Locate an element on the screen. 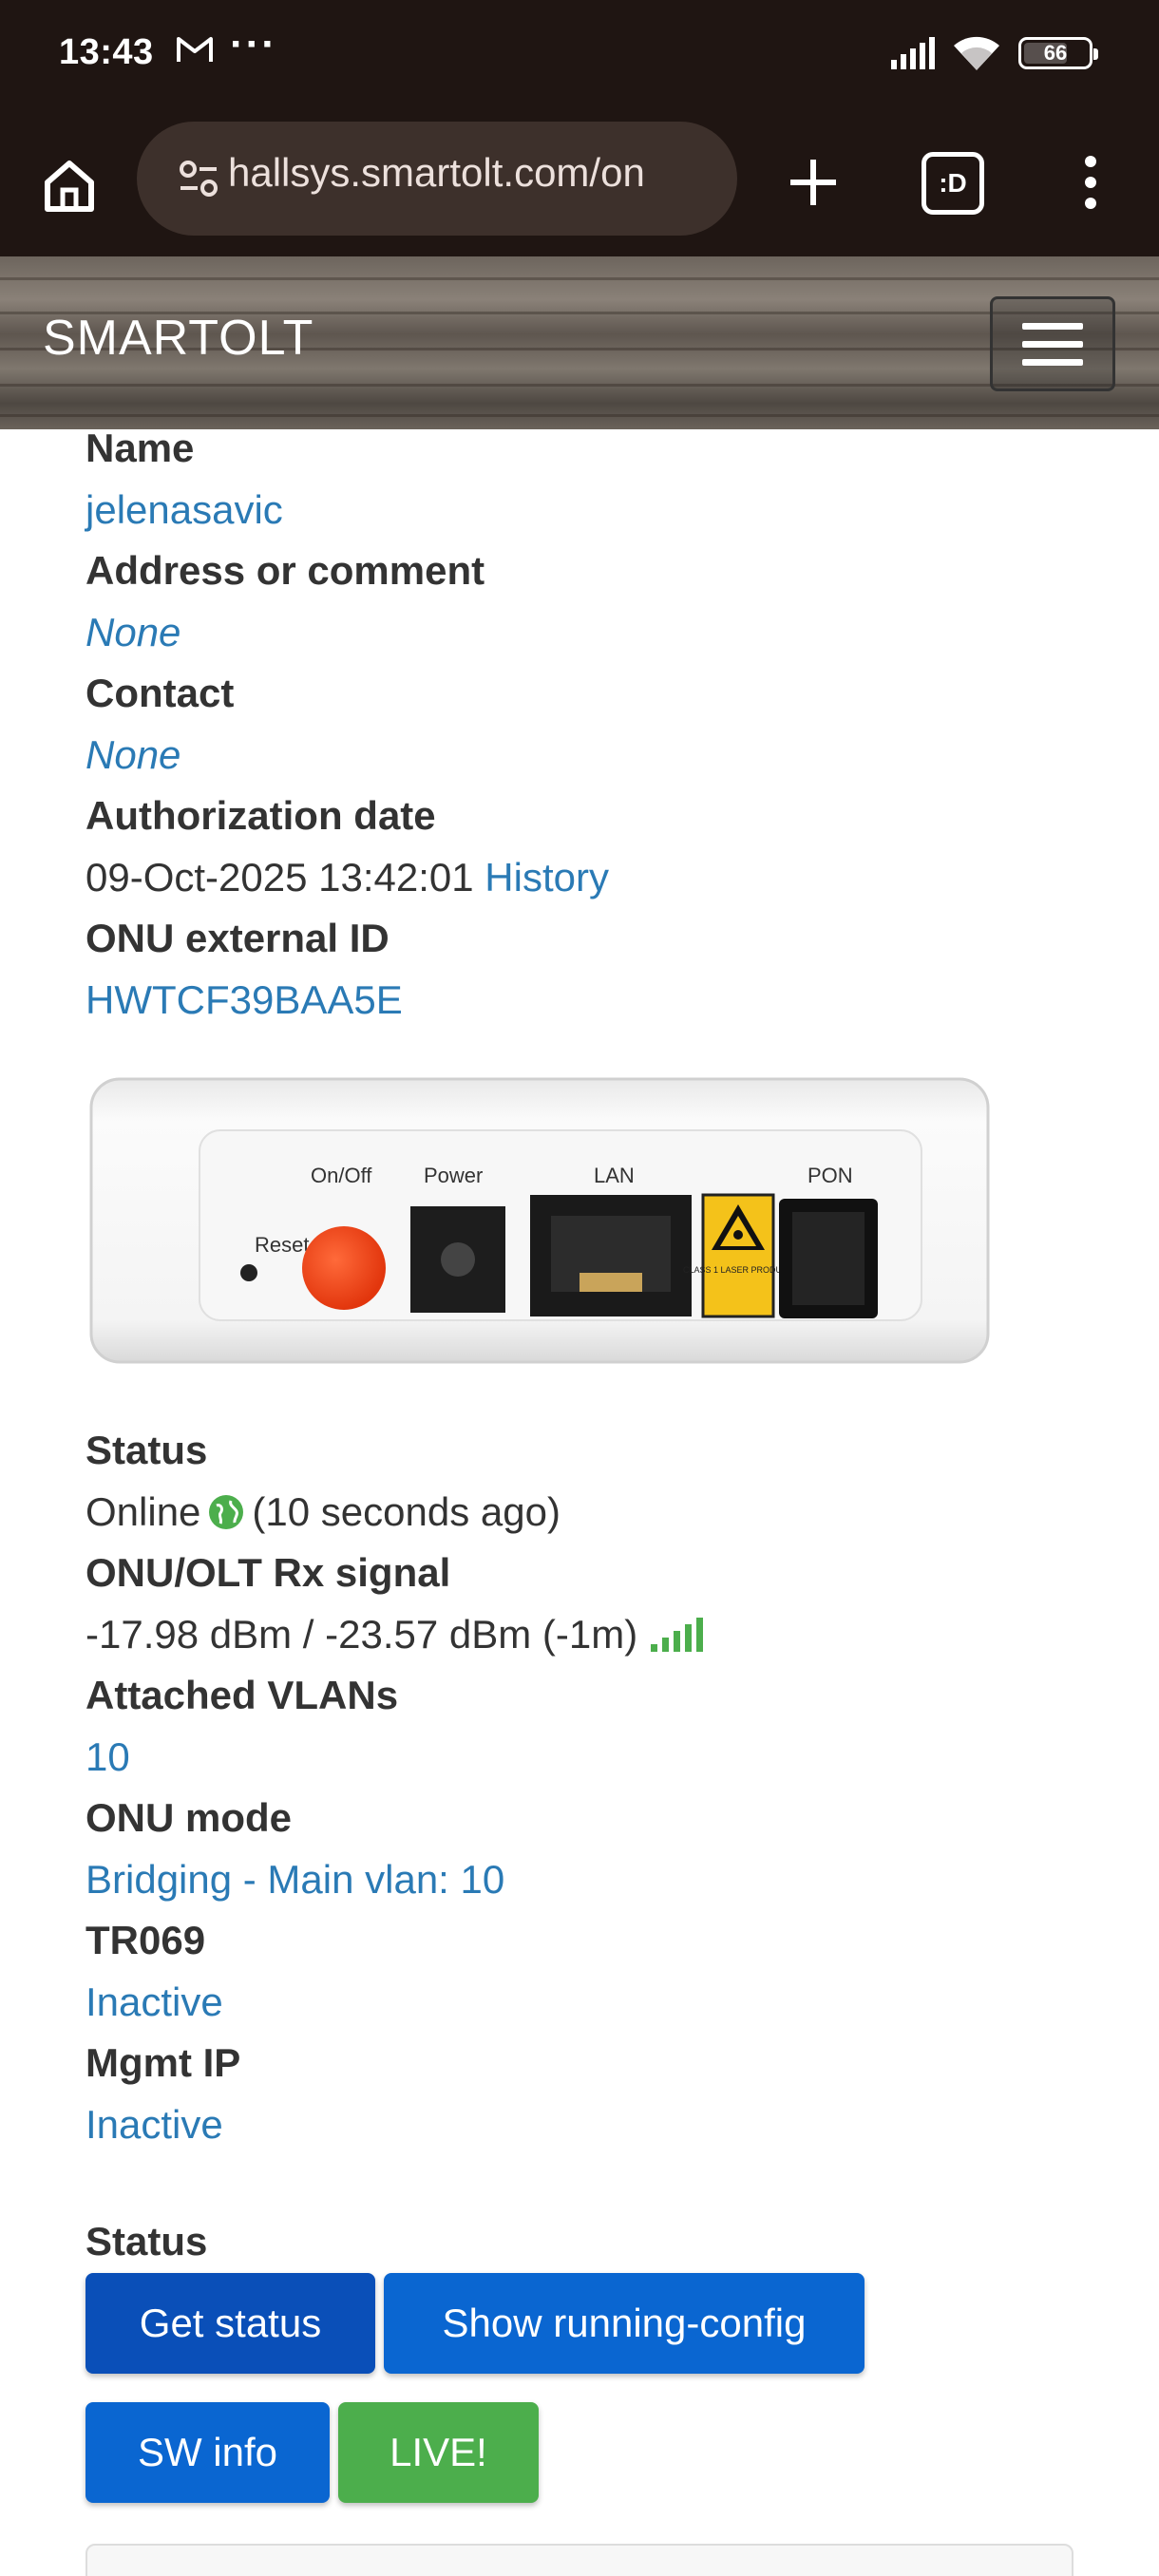 The height and width of the screenshot is (2576, 1159). signal-row: -17.98 dBm / -23.57 dBm (-1m) is located at coordinates (580, 1634).